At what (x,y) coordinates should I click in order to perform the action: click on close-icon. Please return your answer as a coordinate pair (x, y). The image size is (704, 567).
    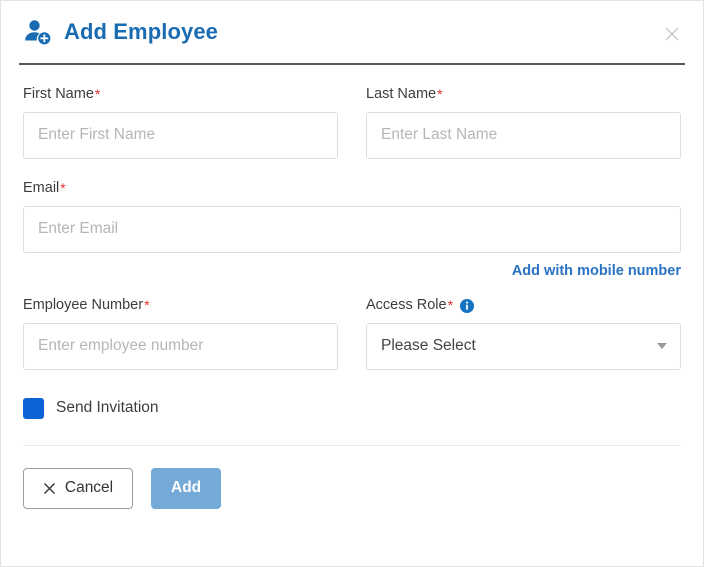
    Looking at the image, I should click on (672, 34).